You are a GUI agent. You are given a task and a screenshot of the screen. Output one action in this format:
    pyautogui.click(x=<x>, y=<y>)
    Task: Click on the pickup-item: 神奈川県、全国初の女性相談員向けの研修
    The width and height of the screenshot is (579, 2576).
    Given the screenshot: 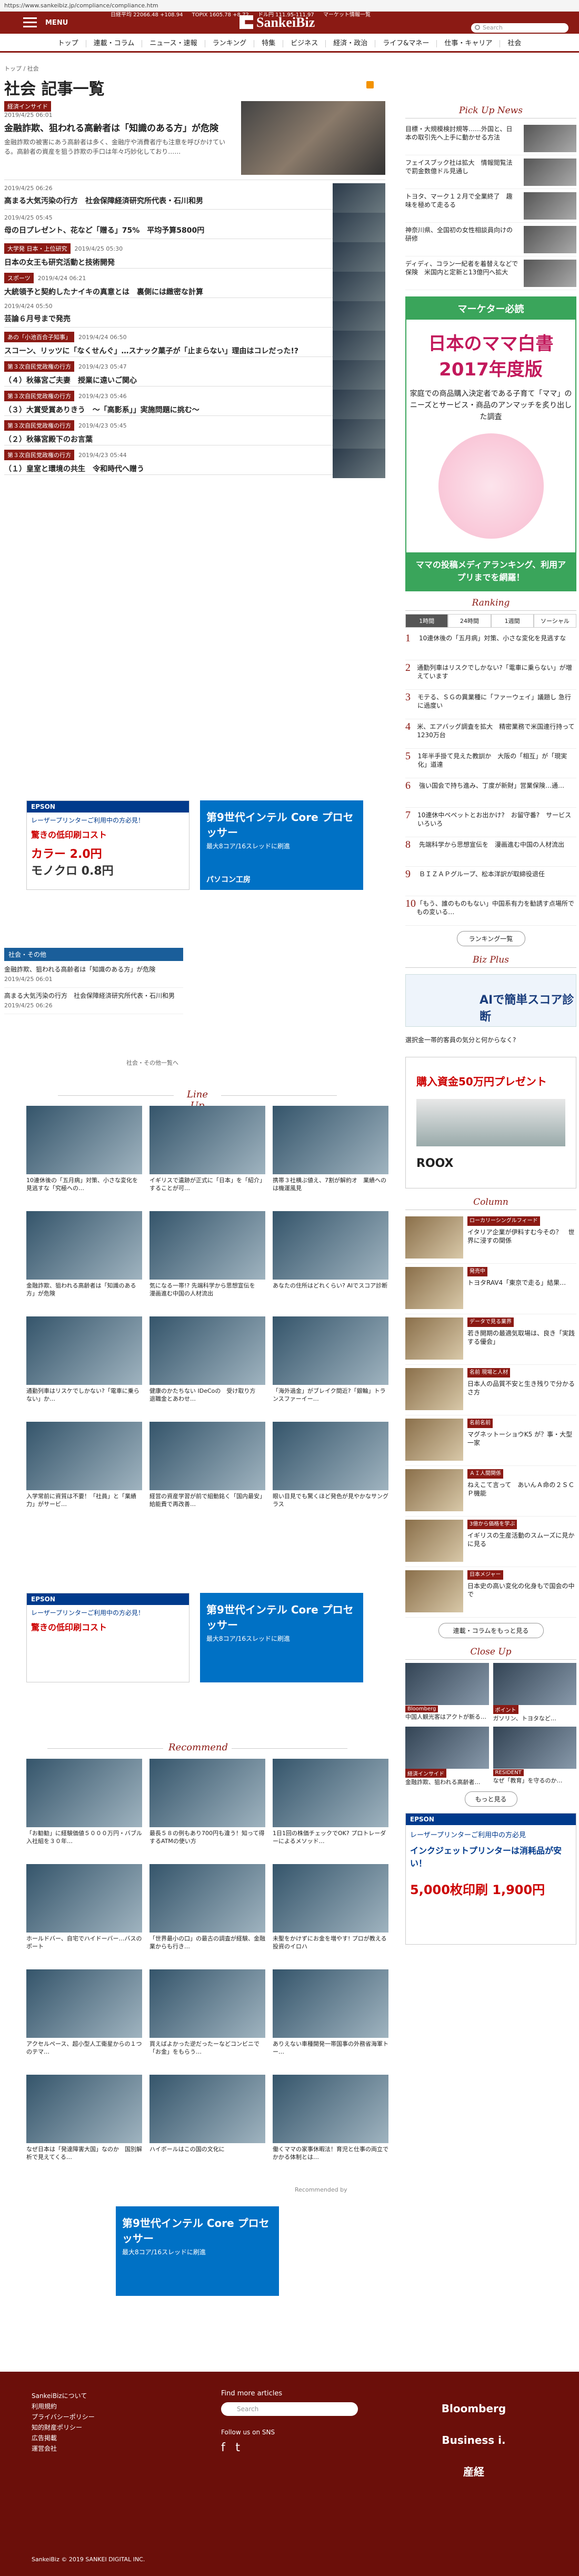 What is the action you would take?
    pyautogui.click(x=490, y=239)
    